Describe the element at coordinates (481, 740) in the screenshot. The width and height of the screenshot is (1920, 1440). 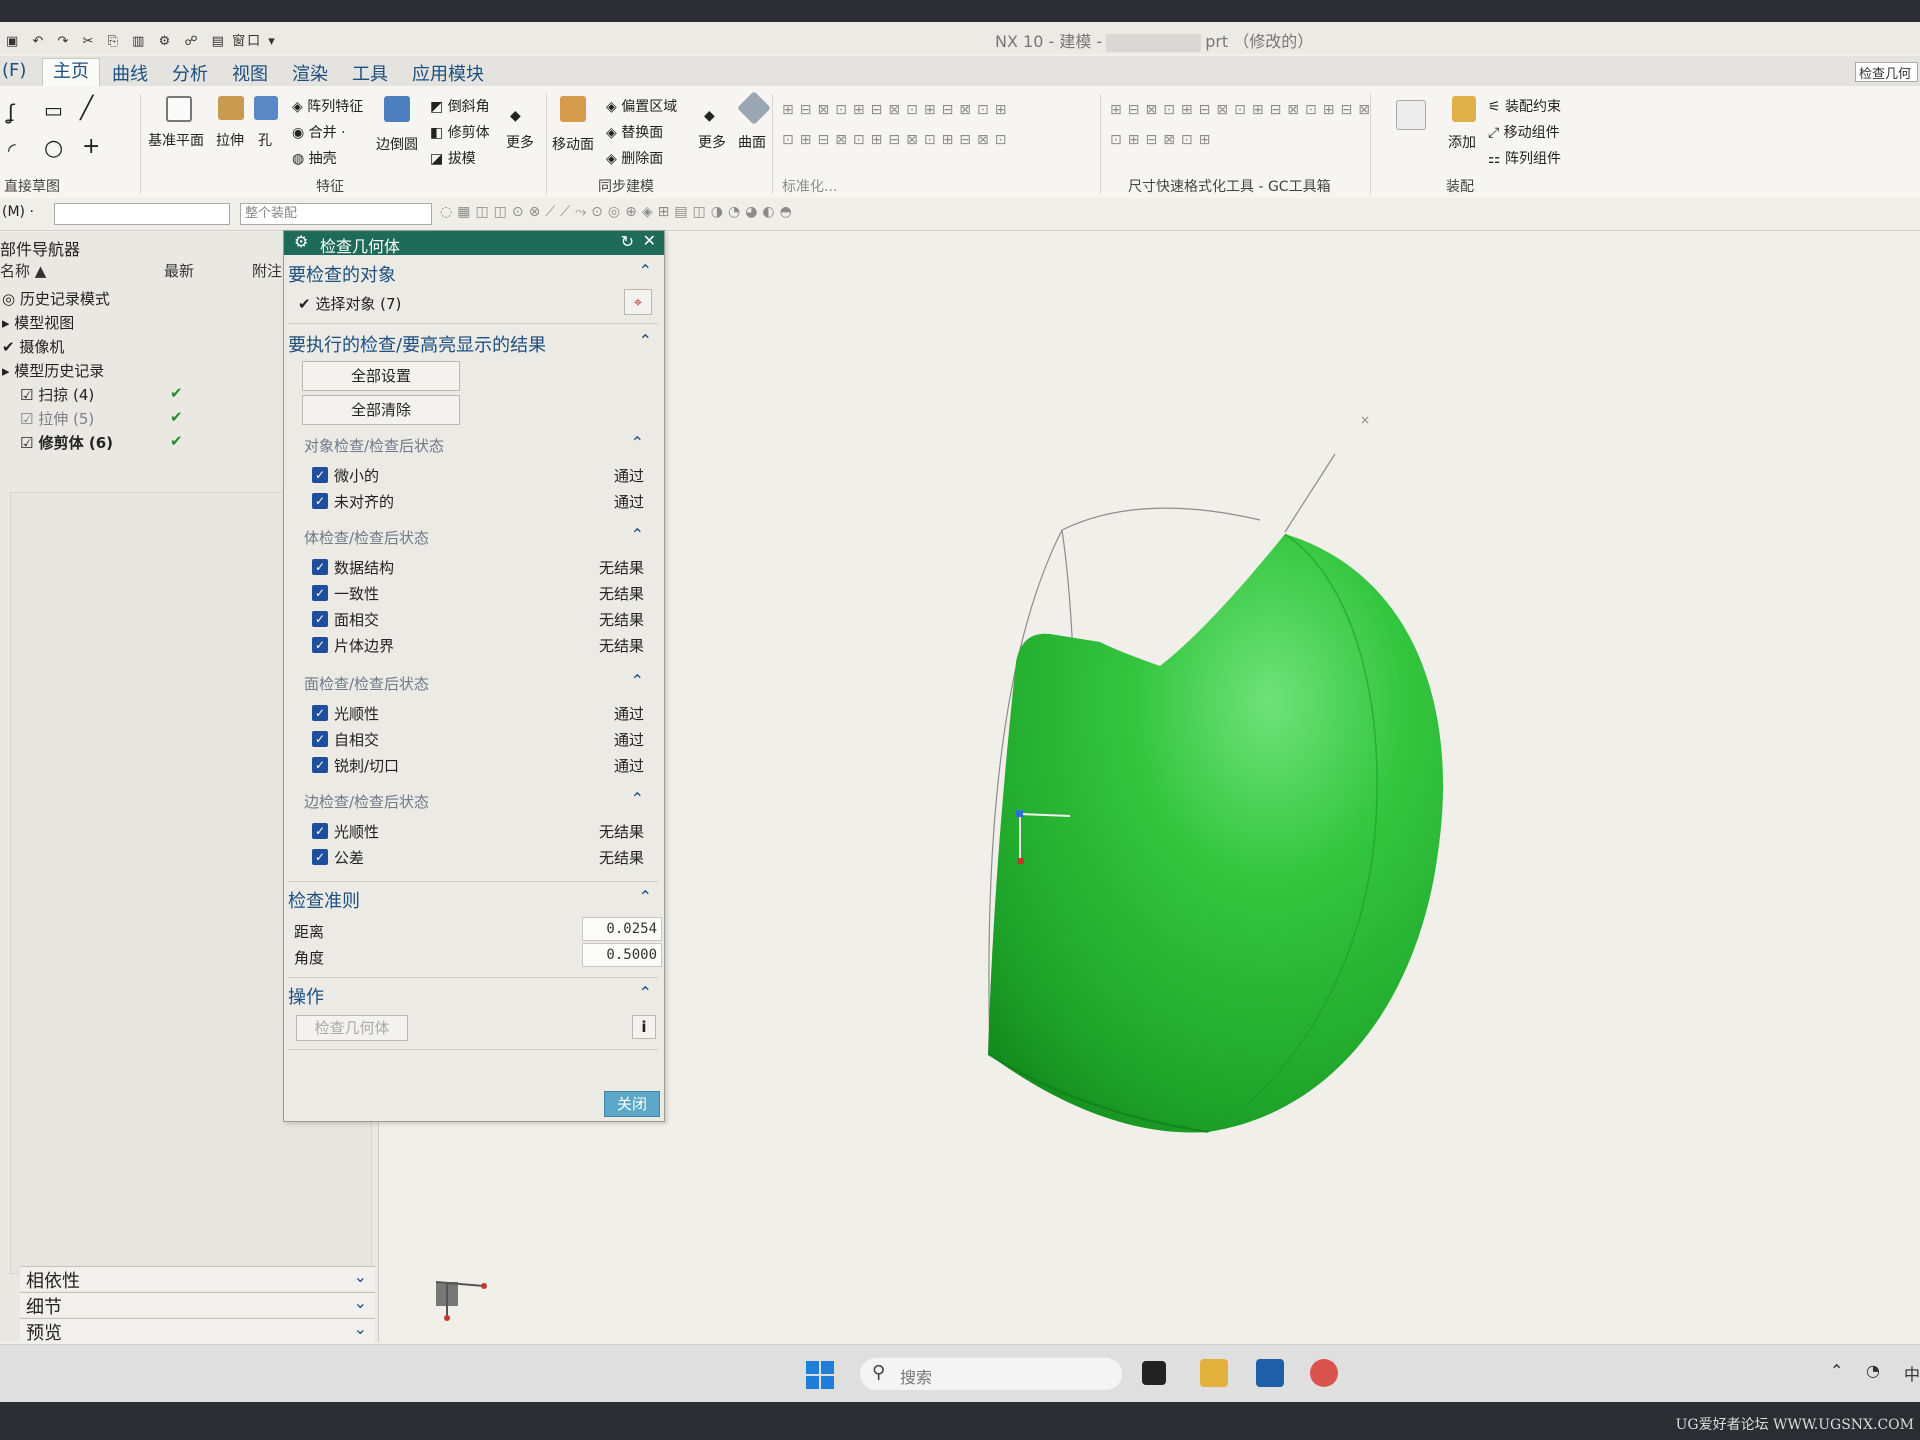
I see `check-row-self-intersection: ✓ 自相交 通过` at that location.